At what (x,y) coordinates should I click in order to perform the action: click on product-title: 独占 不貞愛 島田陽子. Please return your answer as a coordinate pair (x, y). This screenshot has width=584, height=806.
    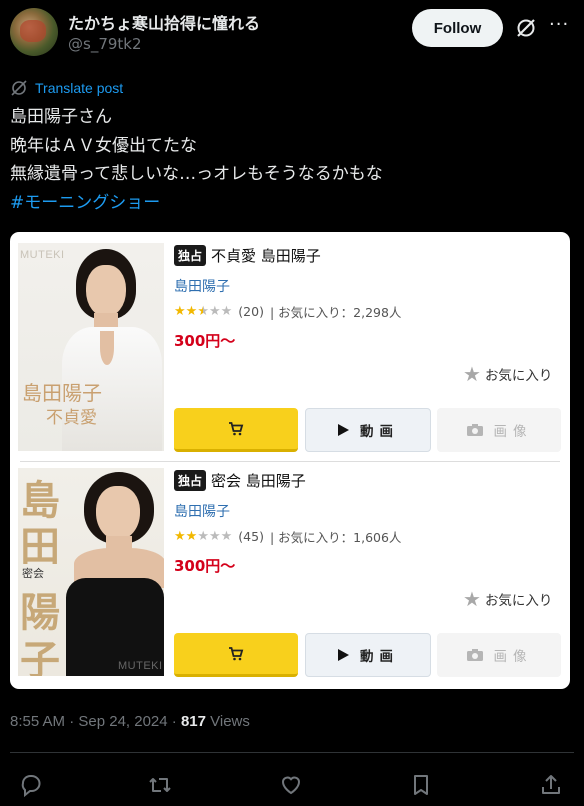
    Looking at the image, I should click on (247, 255).